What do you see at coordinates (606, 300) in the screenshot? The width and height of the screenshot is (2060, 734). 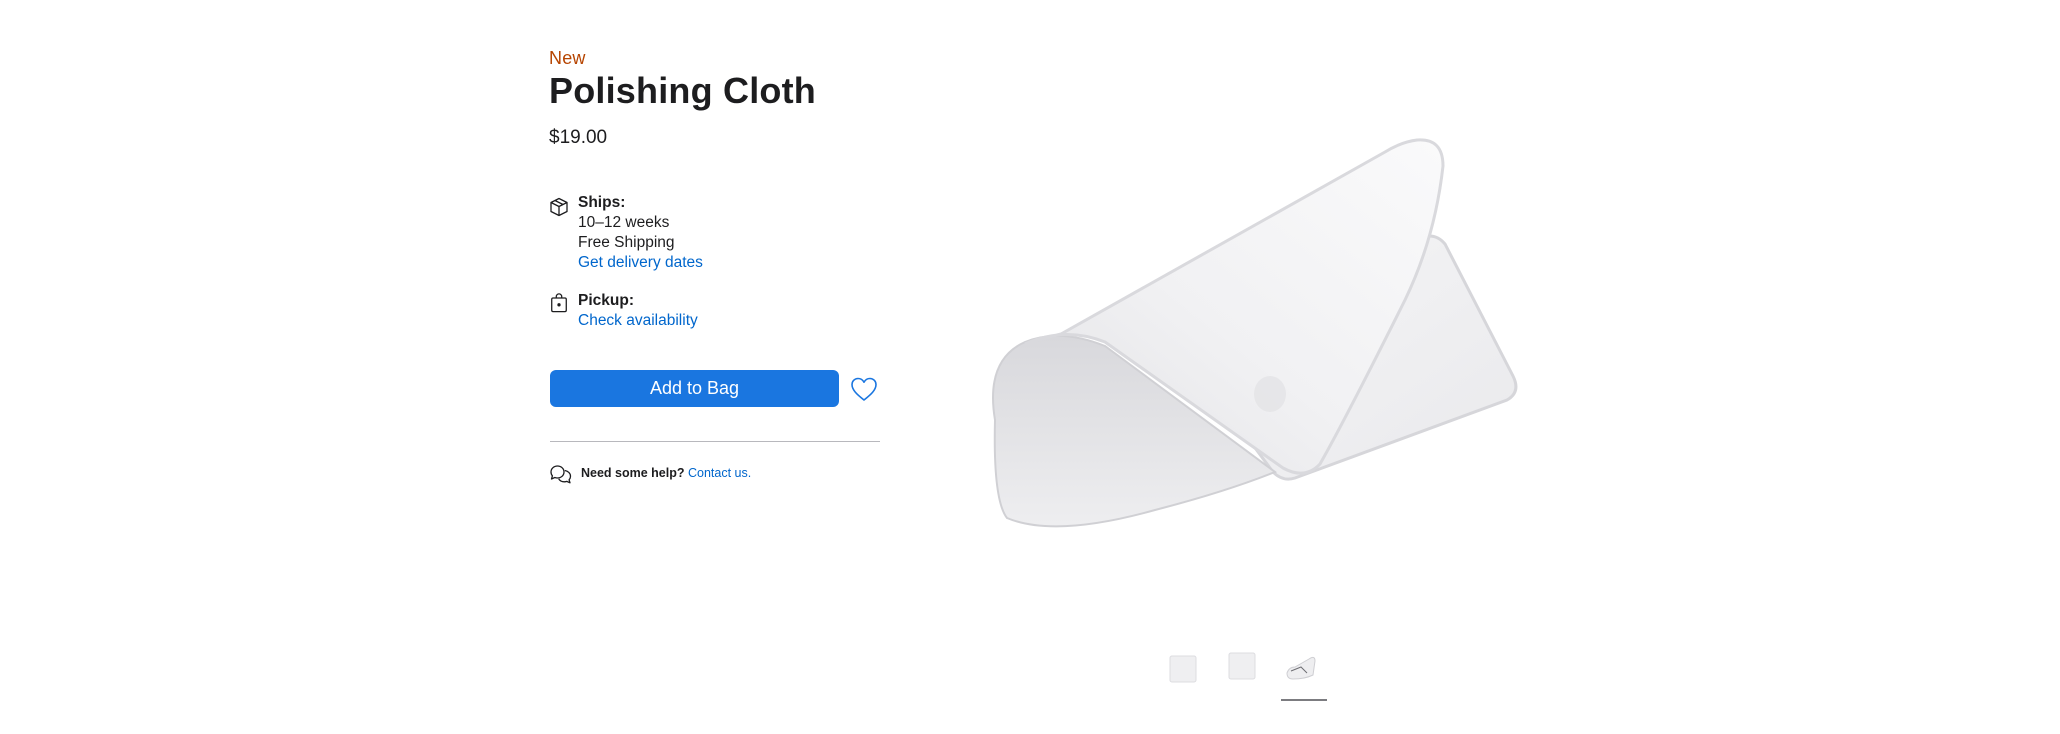 I see `pickup-label: Pickup:` at bounding box center [606, 300].